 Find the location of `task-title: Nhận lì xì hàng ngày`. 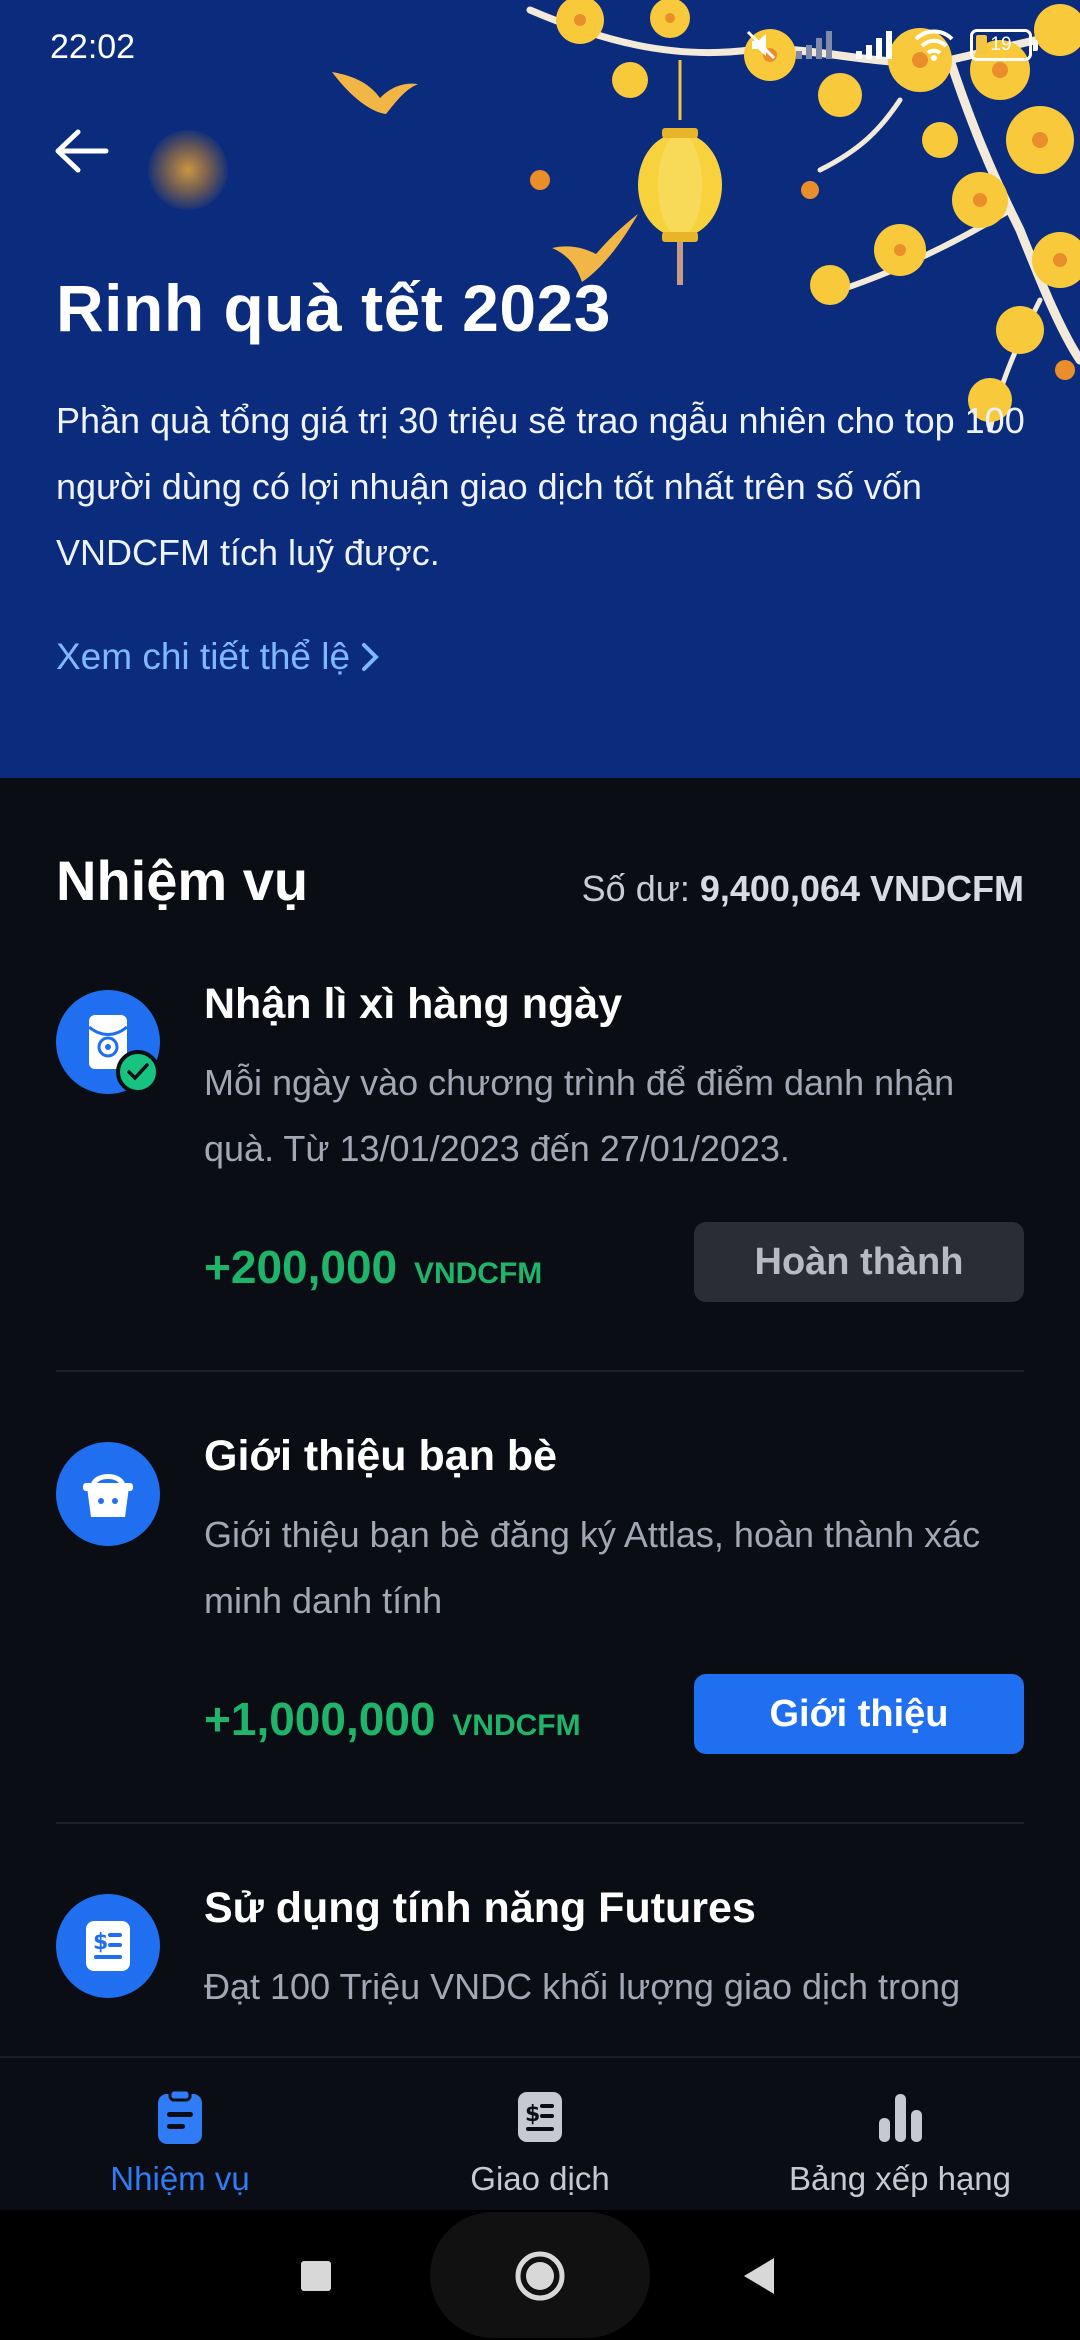

task-title: Nhận lì xì hàng ngày is located at coordinates (413, 1004).